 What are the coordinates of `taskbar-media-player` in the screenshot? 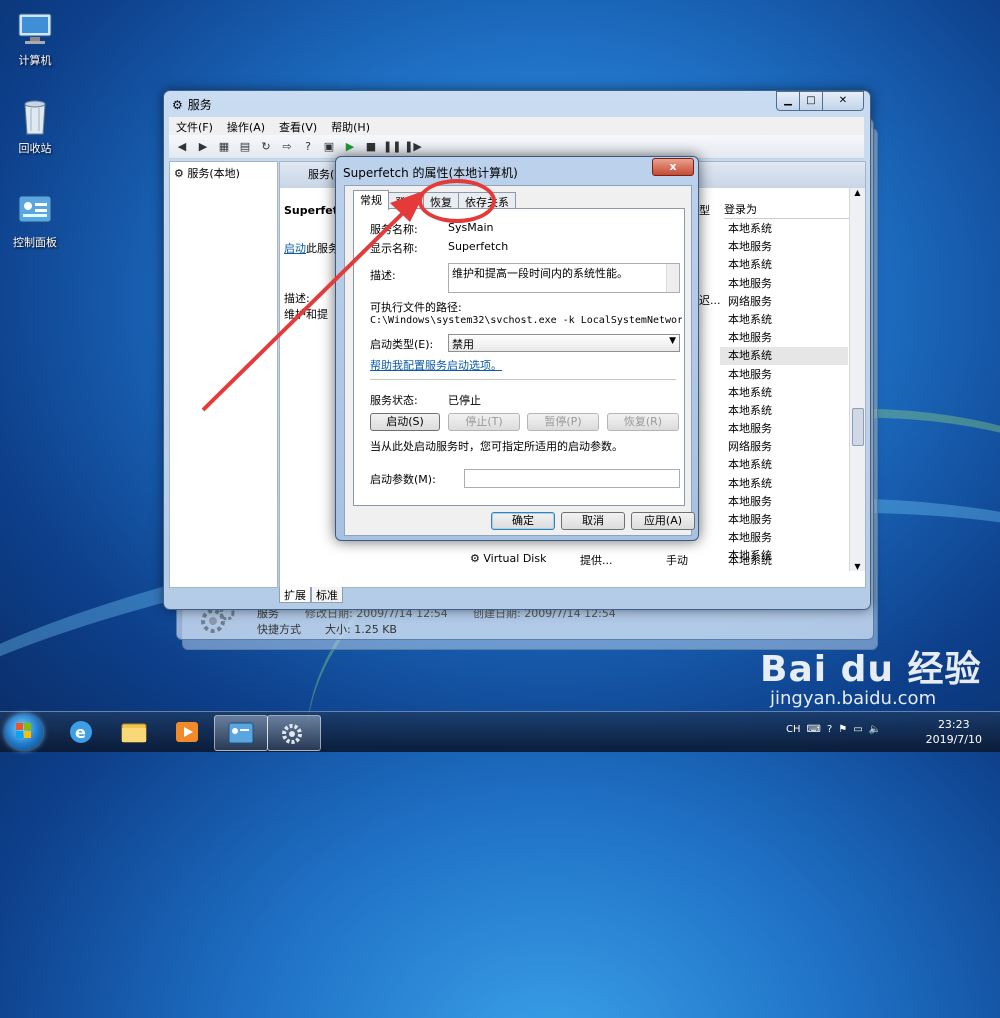 It's located at (187, 732).